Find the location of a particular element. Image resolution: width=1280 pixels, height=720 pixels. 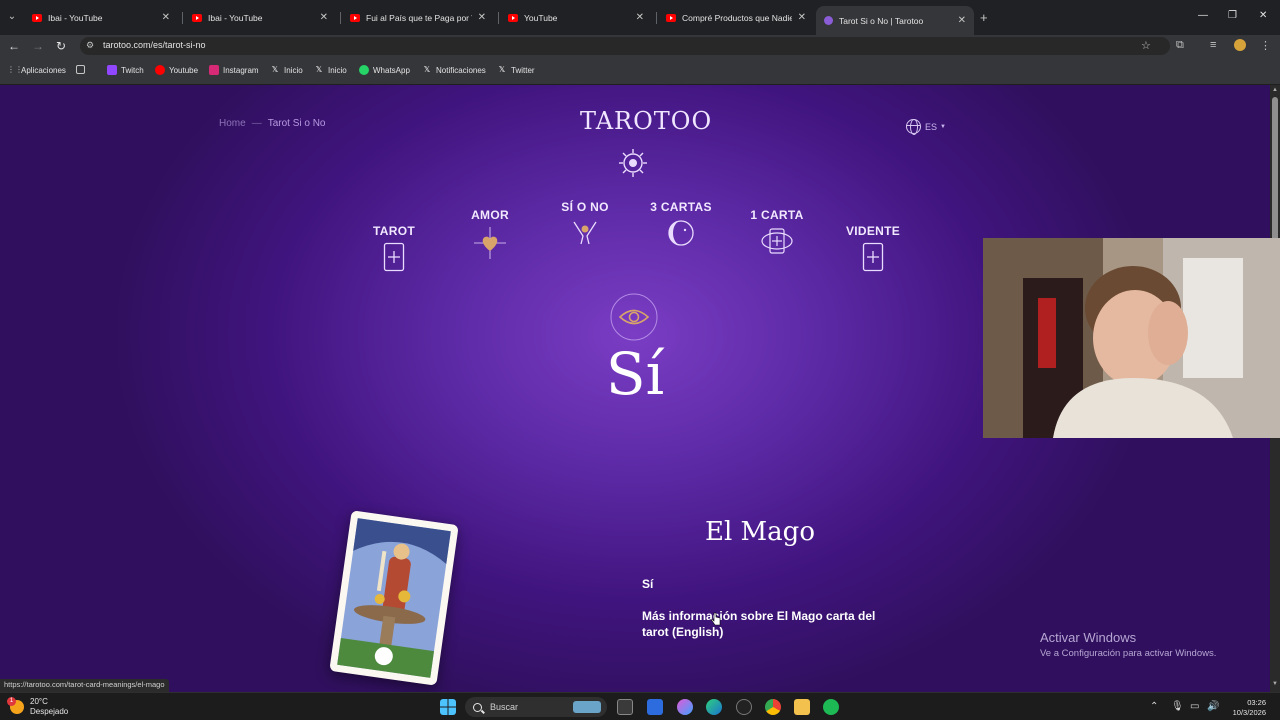

profile-avatar is located at coordinates (1240, 46).